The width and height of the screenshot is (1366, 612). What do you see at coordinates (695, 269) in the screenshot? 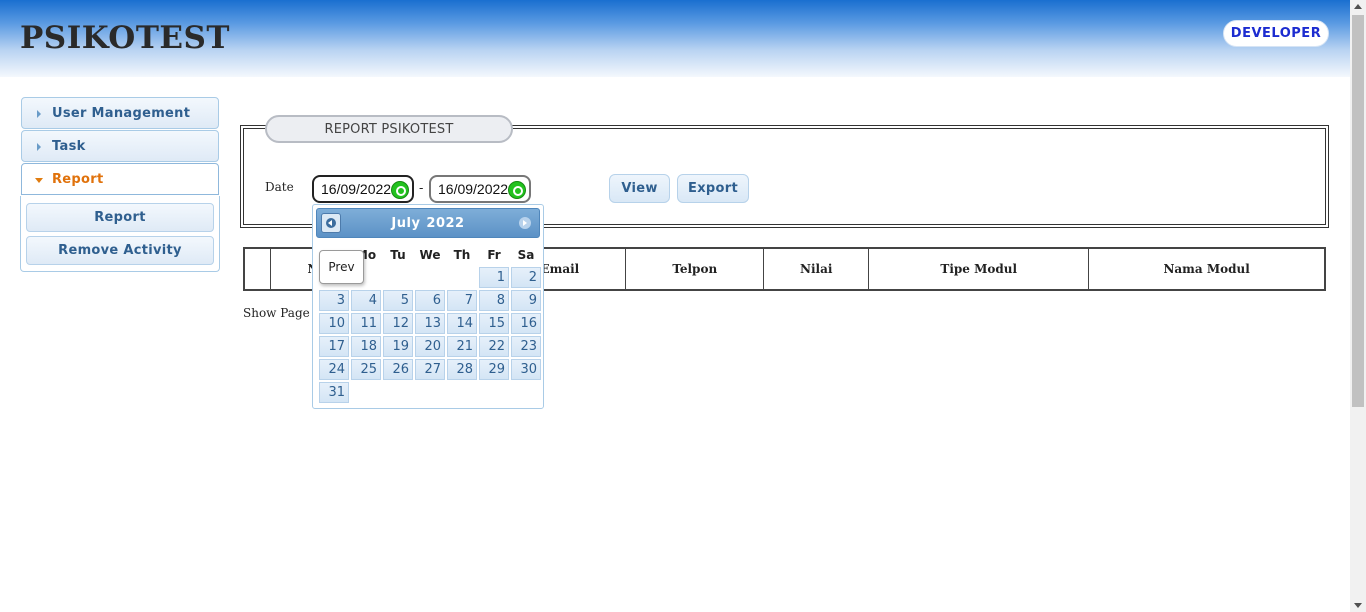
I see `column-header: Telpon` at bounding box center [695, 269].